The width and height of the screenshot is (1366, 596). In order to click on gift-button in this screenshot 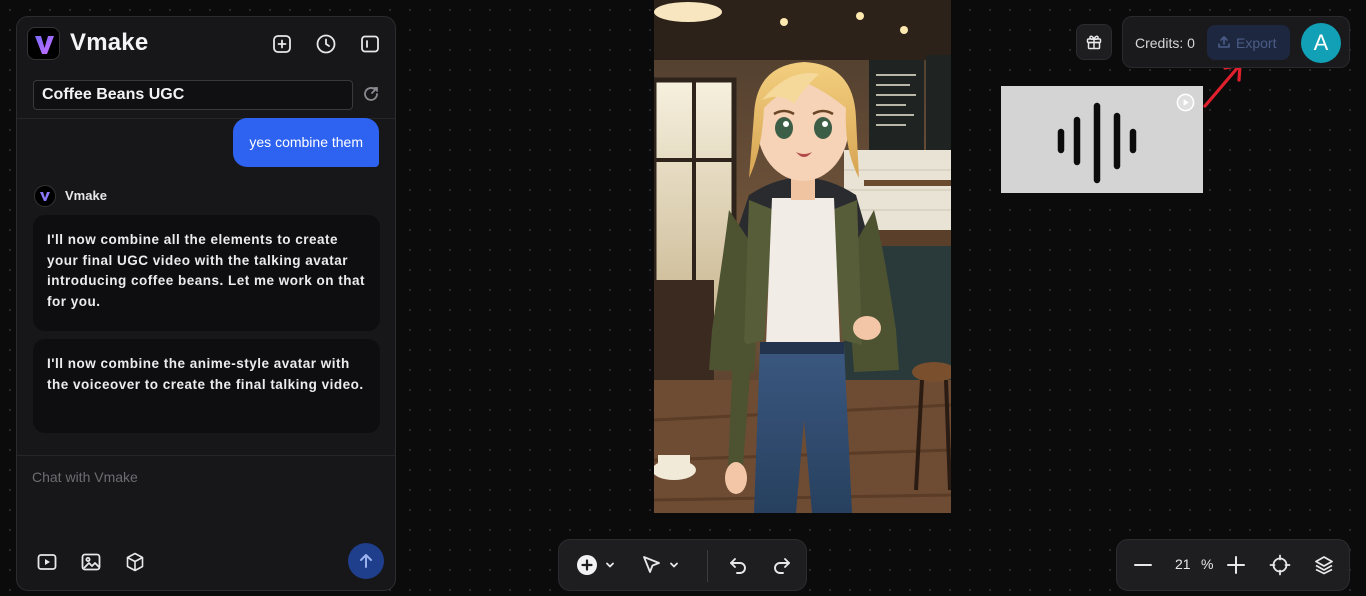, I will do `click(1094, 42)`.